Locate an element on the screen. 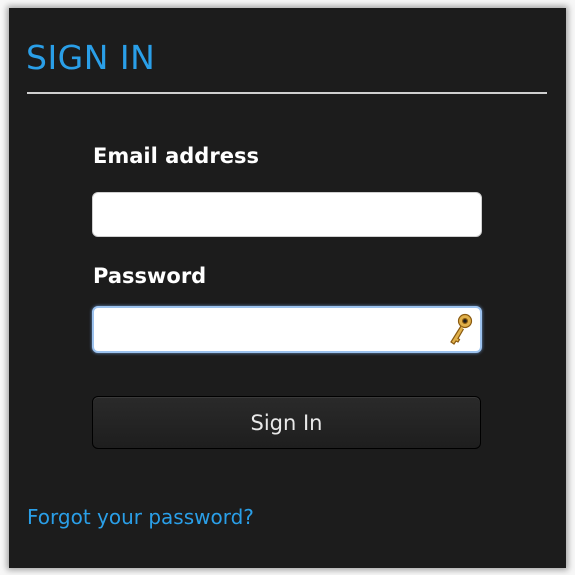  forgot-password-link: Forgot your password? is located at coordinates (140, 517).